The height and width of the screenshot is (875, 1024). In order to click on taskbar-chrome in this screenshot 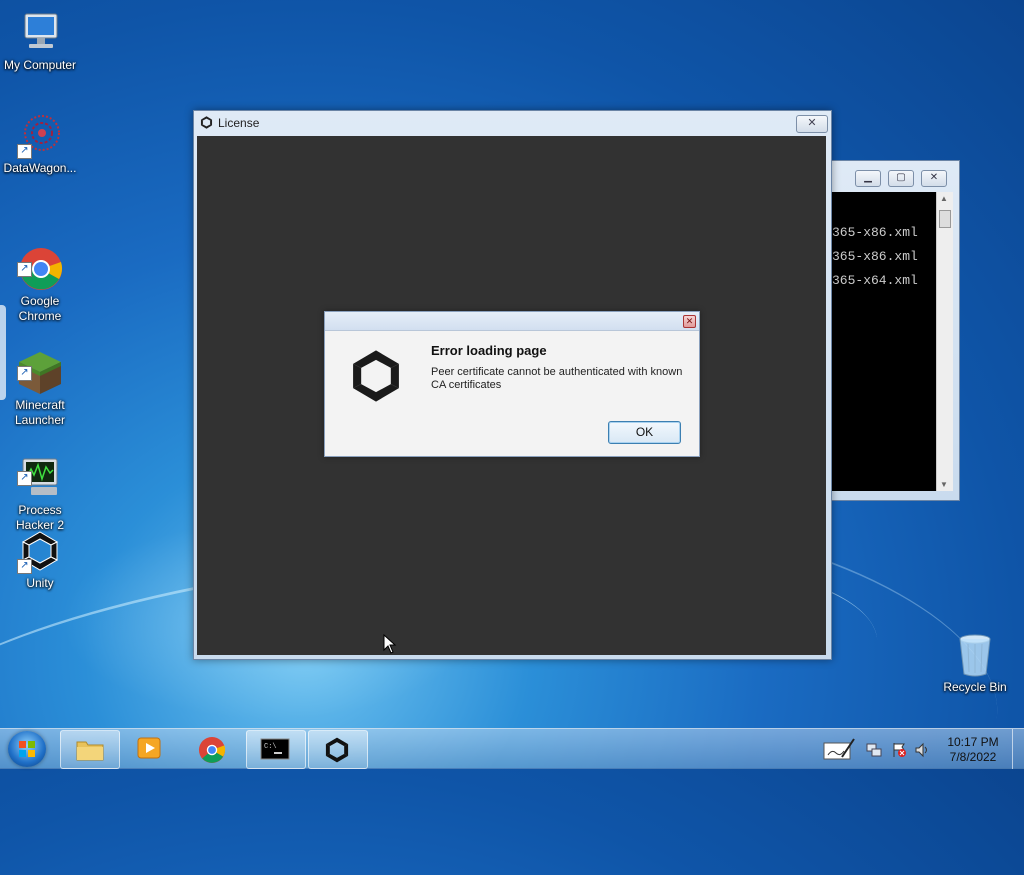, I will do `click(212, 748)`.